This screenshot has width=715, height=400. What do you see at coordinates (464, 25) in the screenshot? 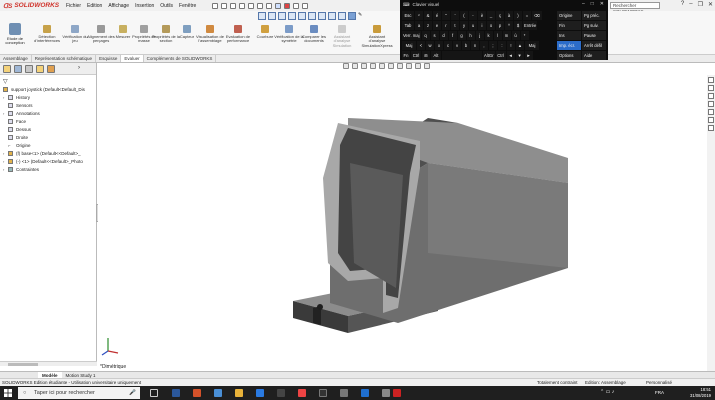
I see `osk-key: y` at bounding box center [464, 25].